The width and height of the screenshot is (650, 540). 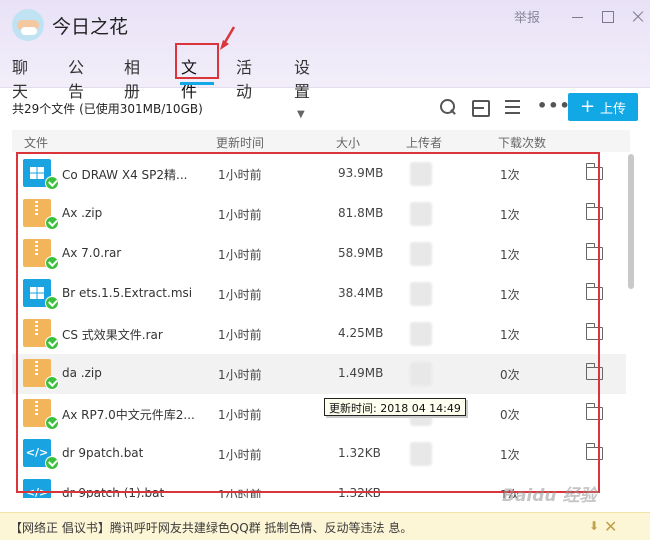 What do you see at coordinates (424, 142) in the screenshot?
I see `column-header-uploader: 上传者` at bounding box center [424, 142].